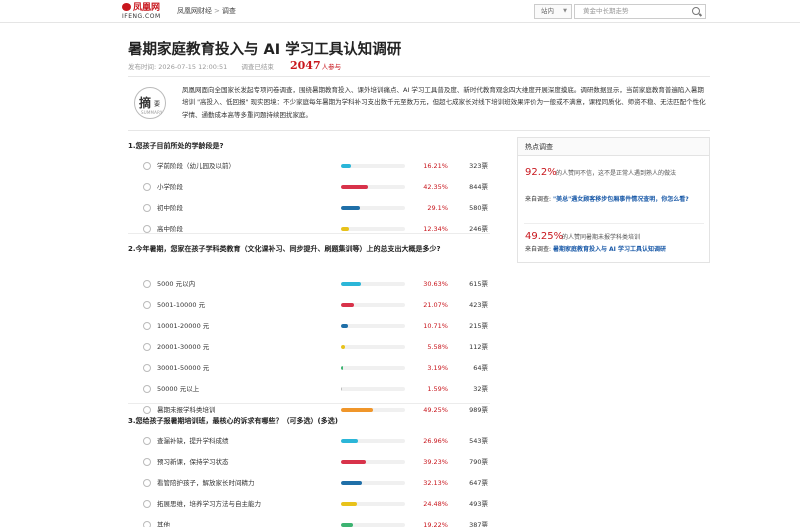 The height and width of the screenshot is (527, 800). Describe the element at coordinates (265, 50) in the screenshot. I see `page-title: 暑期家庭教育投入与 AI 学习工具认知调研` at that location.